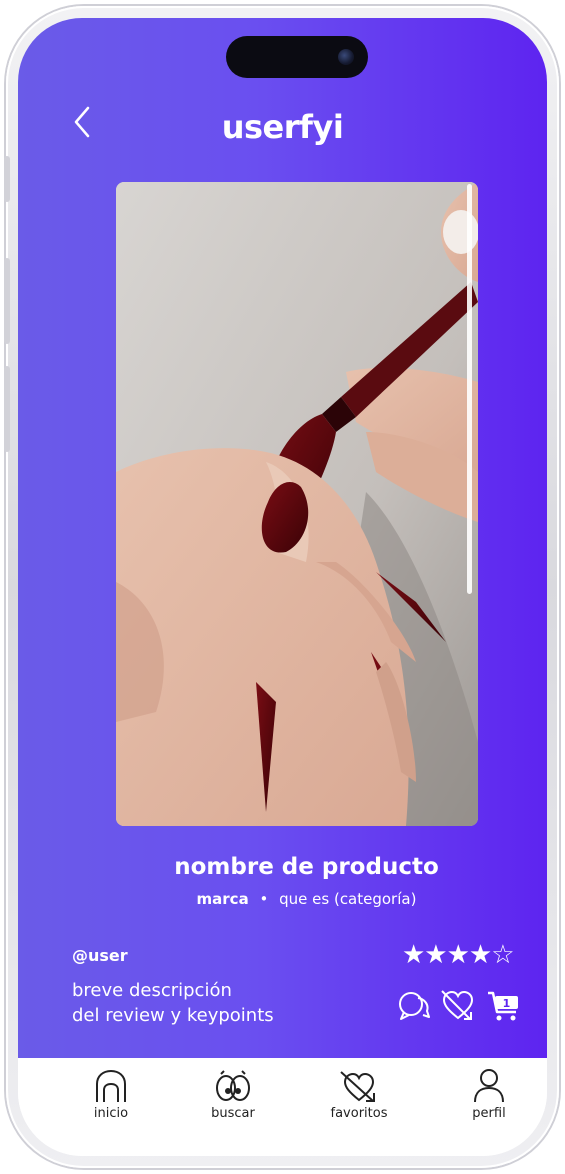  What do you see at coordinates (222, 1003) in the screenshot?
I see `review-description: breve descripción del review y keypoints` at bounding box center [222, 1003].